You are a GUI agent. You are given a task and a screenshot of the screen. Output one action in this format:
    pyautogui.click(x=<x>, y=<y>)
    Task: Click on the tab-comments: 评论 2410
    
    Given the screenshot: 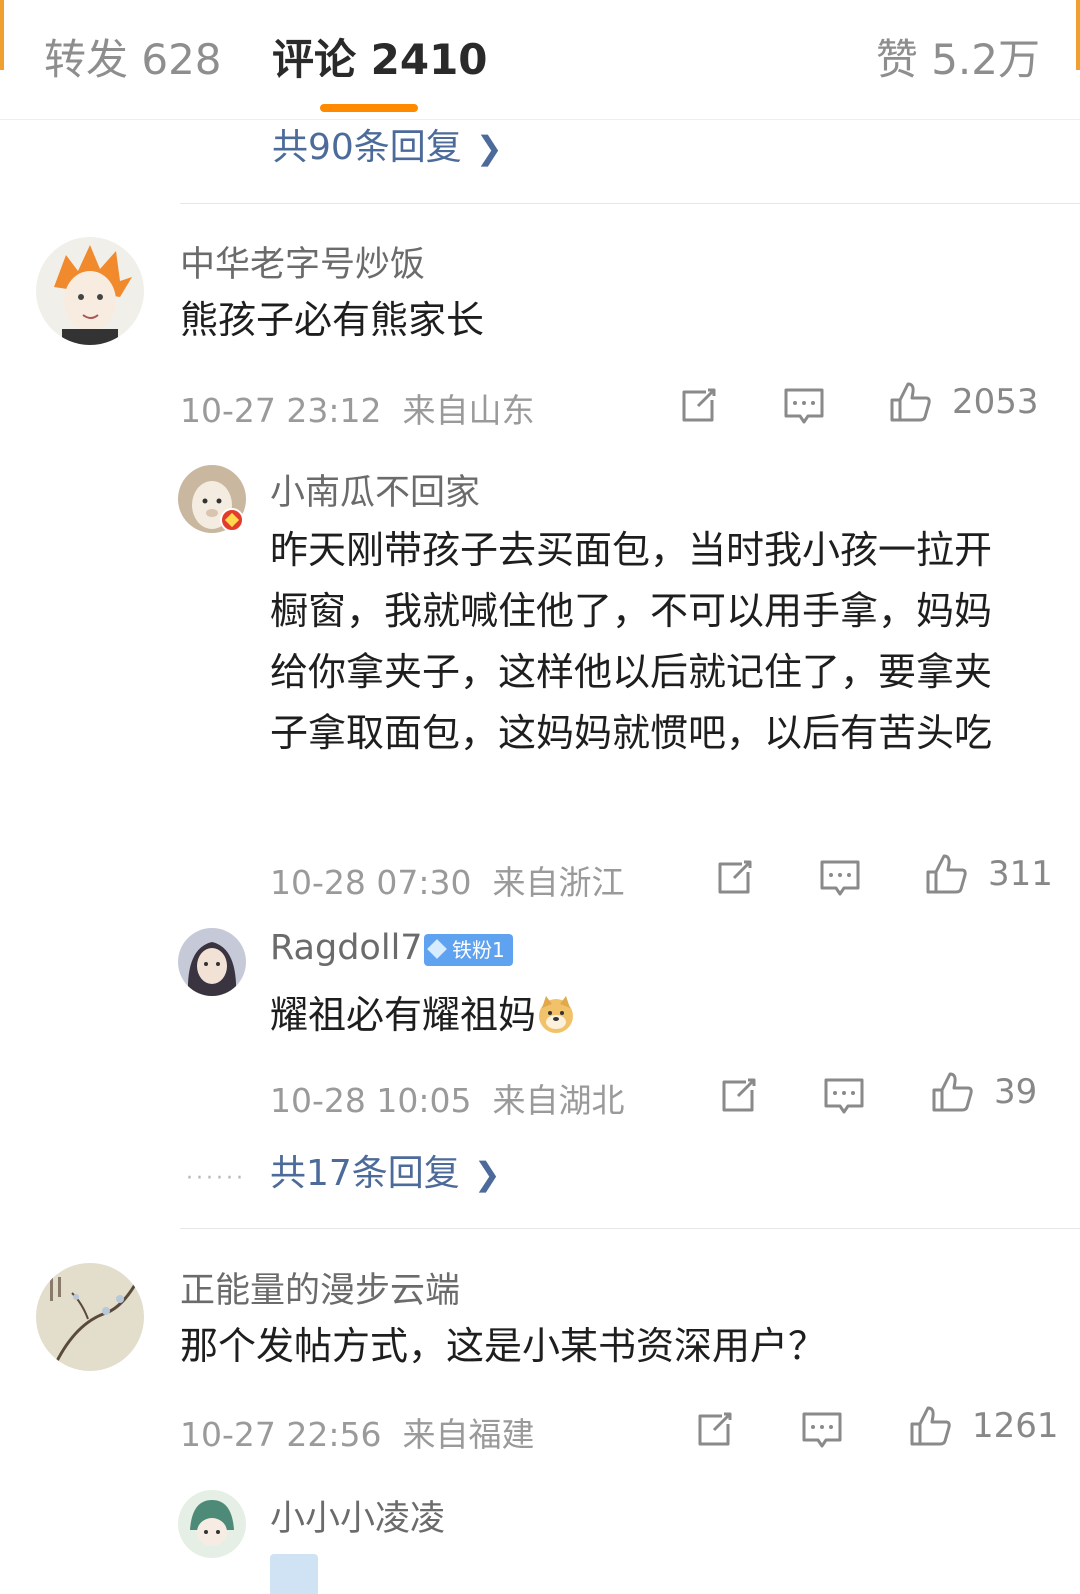 What is the action you would take?
    pyautogui.click(x=380, y=60)
    